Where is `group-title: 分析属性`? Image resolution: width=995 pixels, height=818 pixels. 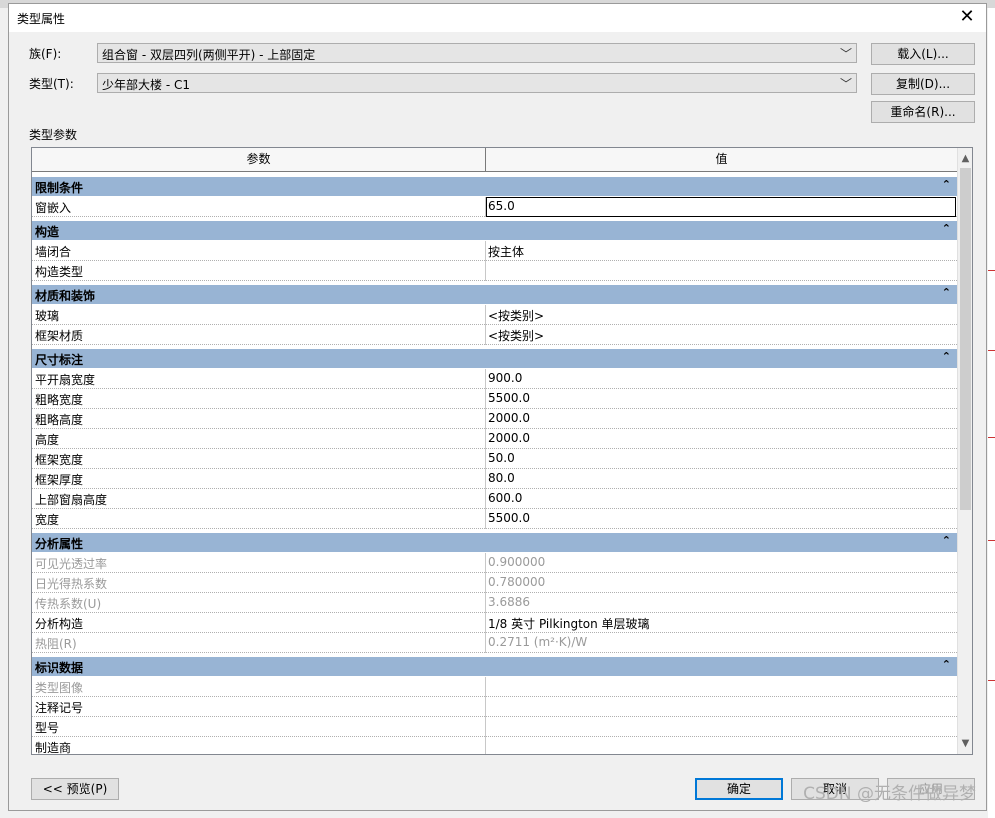 group-title: 分析属性 is located at coordinates (59, 544).